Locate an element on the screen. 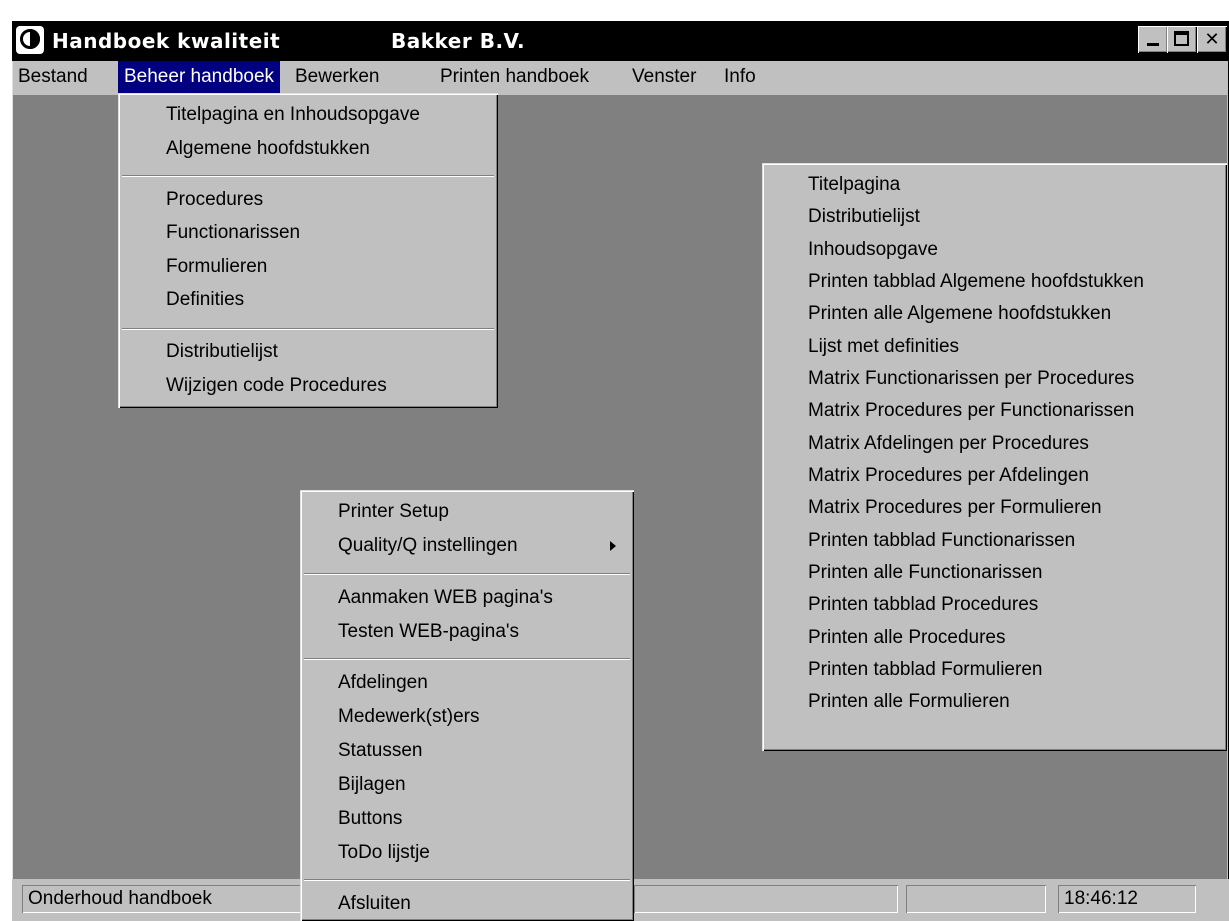 This screenshot has width=1229, height=921. maximize-icon is located at coordinates (1181, 38).